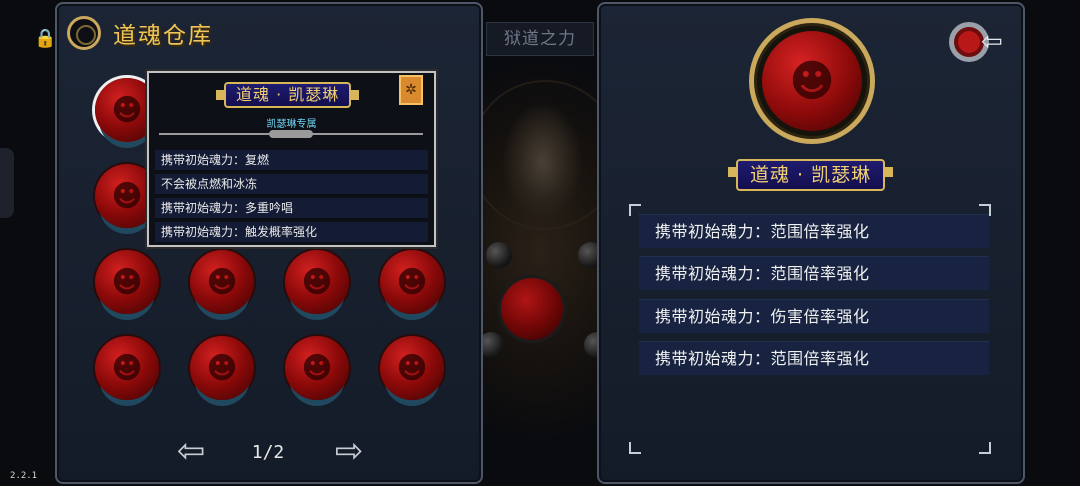  I want to click on background-soul-orb, so click(532, 309).